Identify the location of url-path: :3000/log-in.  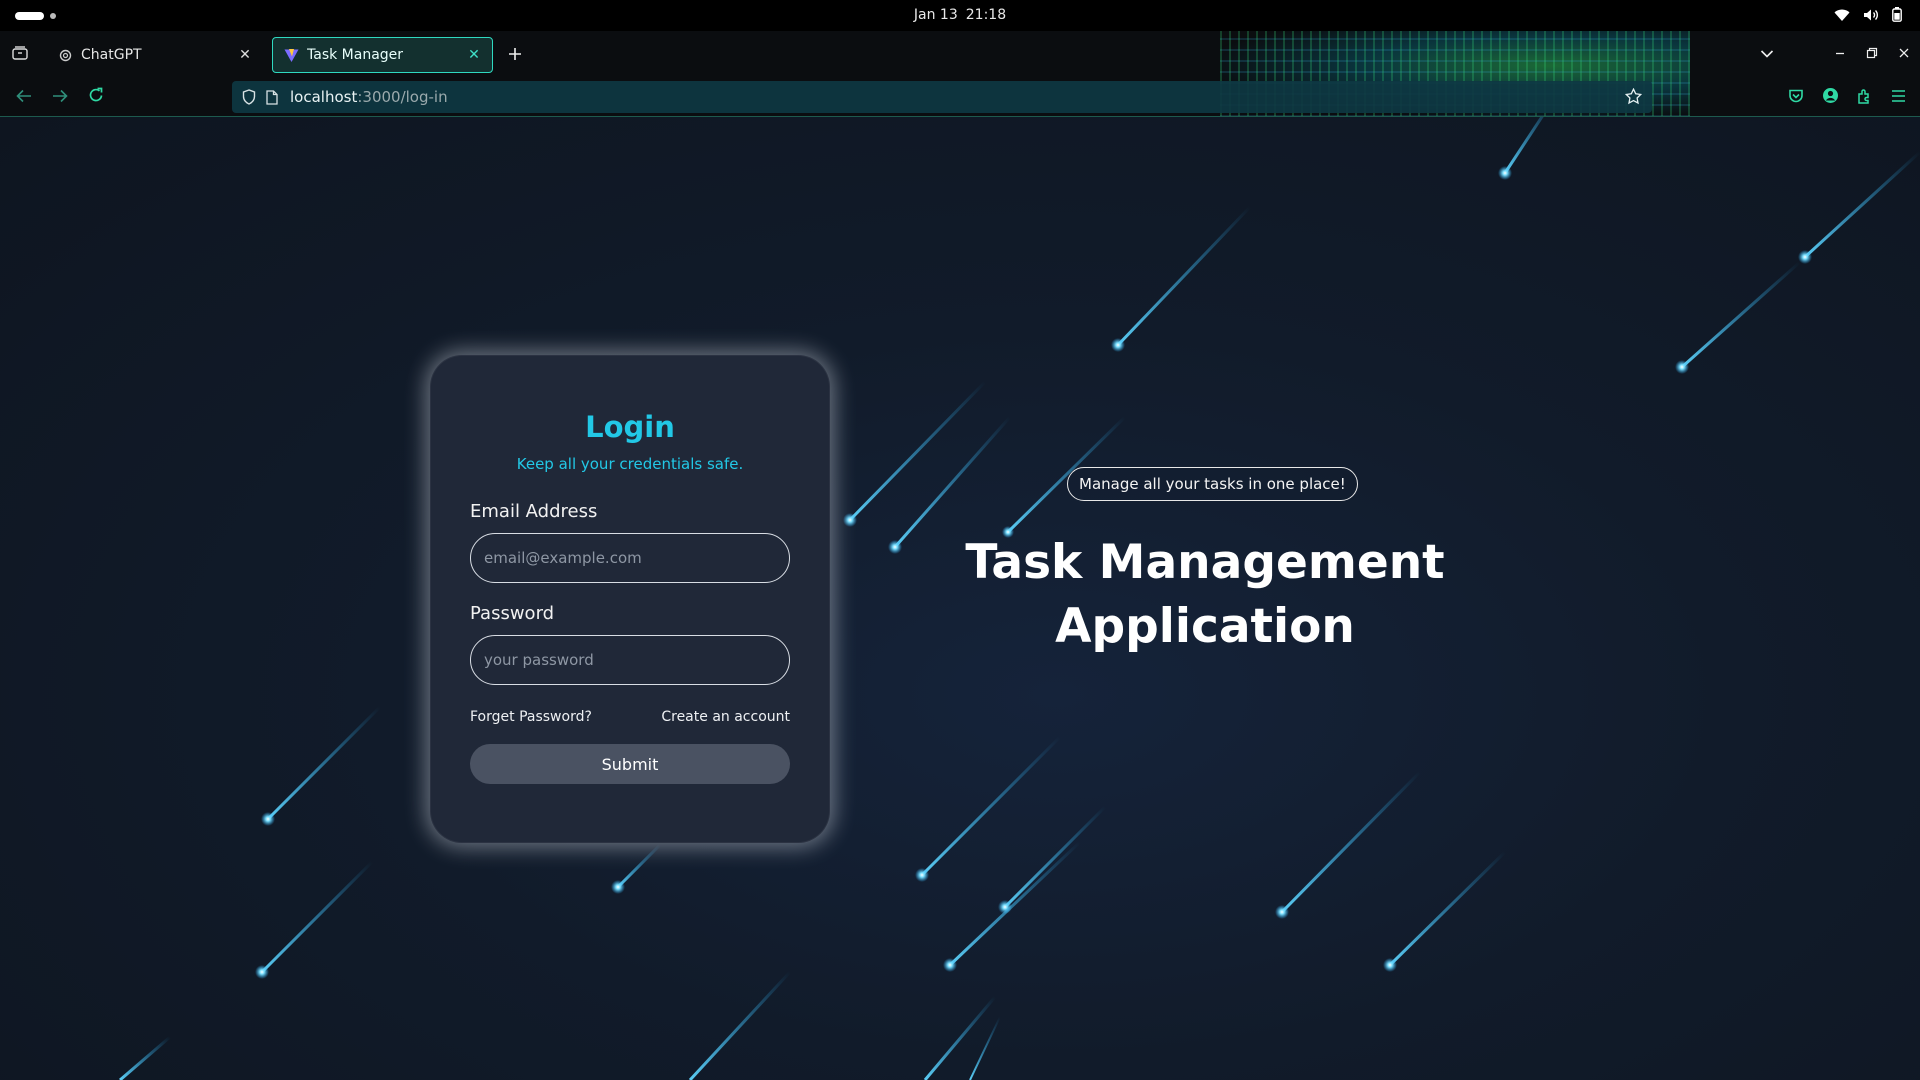
(402, 97).